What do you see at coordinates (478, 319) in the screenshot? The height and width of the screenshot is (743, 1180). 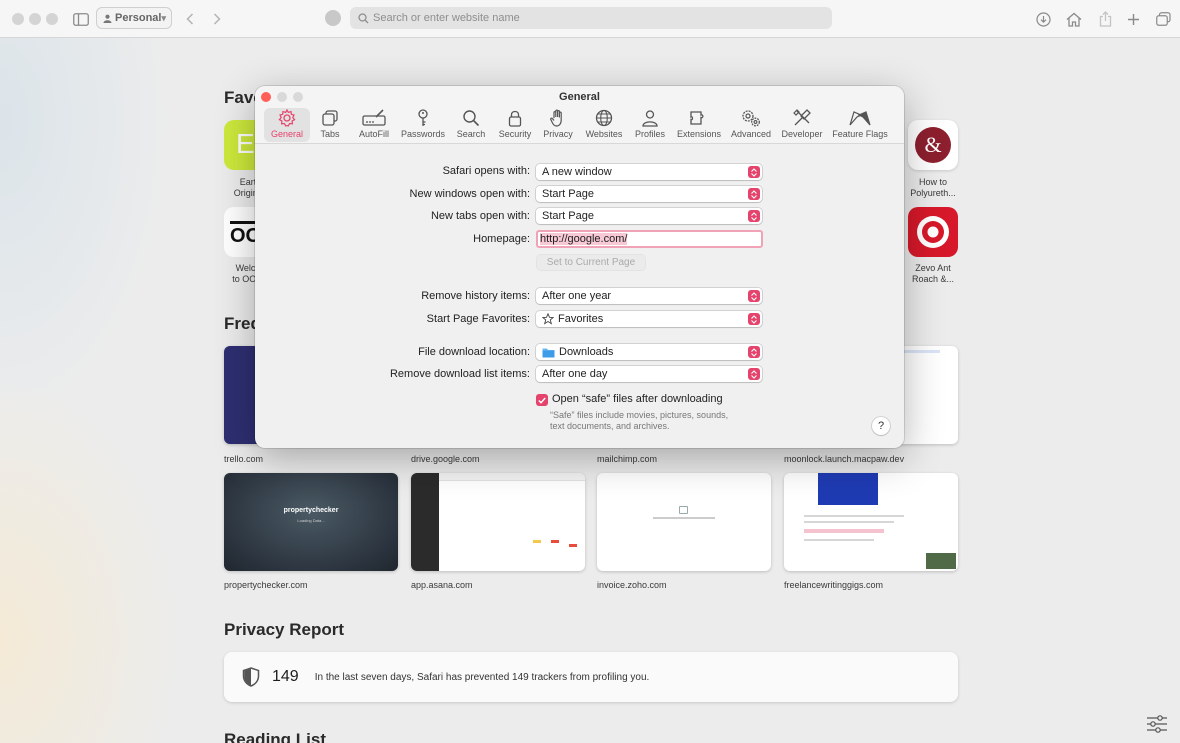 I see `start-page-favorites-label: Start Page Favorites:` at bounding box center [478, 319].